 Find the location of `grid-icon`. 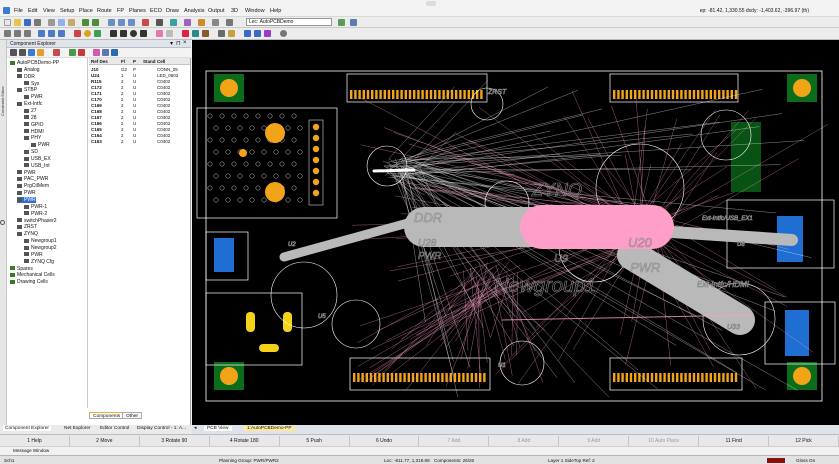

grid-icon is located at coordinates (215, 22).